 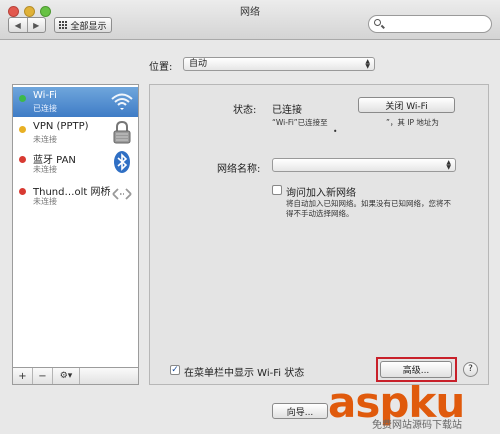 What do you see at coordinates (45, 95) in the screenshot?
I see `service-name: Wi-Fi` at bounding box center [45, 95].